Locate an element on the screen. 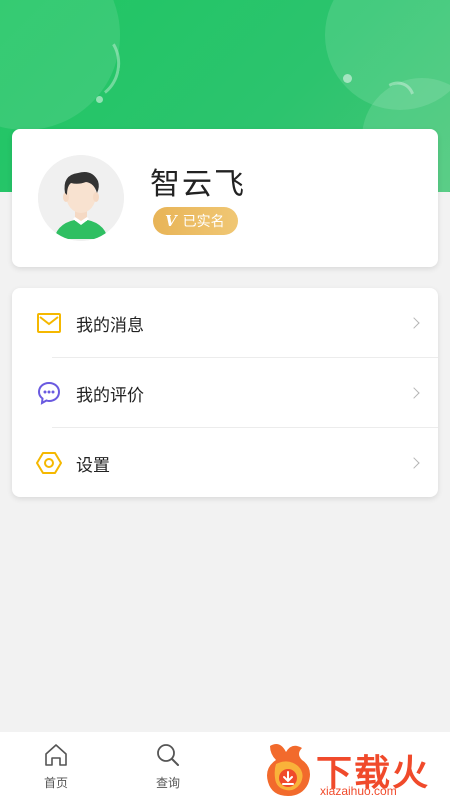 Image resolution: width=450 pixels, height=800 pixels. verified-badge: V 已实名 is located at coordinates (195, 221).